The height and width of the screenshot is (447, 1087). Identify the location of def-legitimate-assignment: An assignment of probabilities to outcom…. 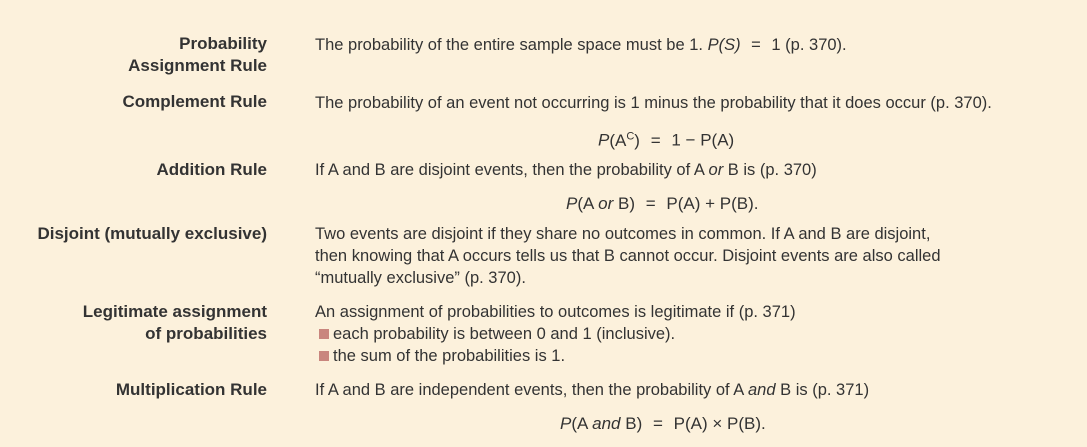
(685, 334).